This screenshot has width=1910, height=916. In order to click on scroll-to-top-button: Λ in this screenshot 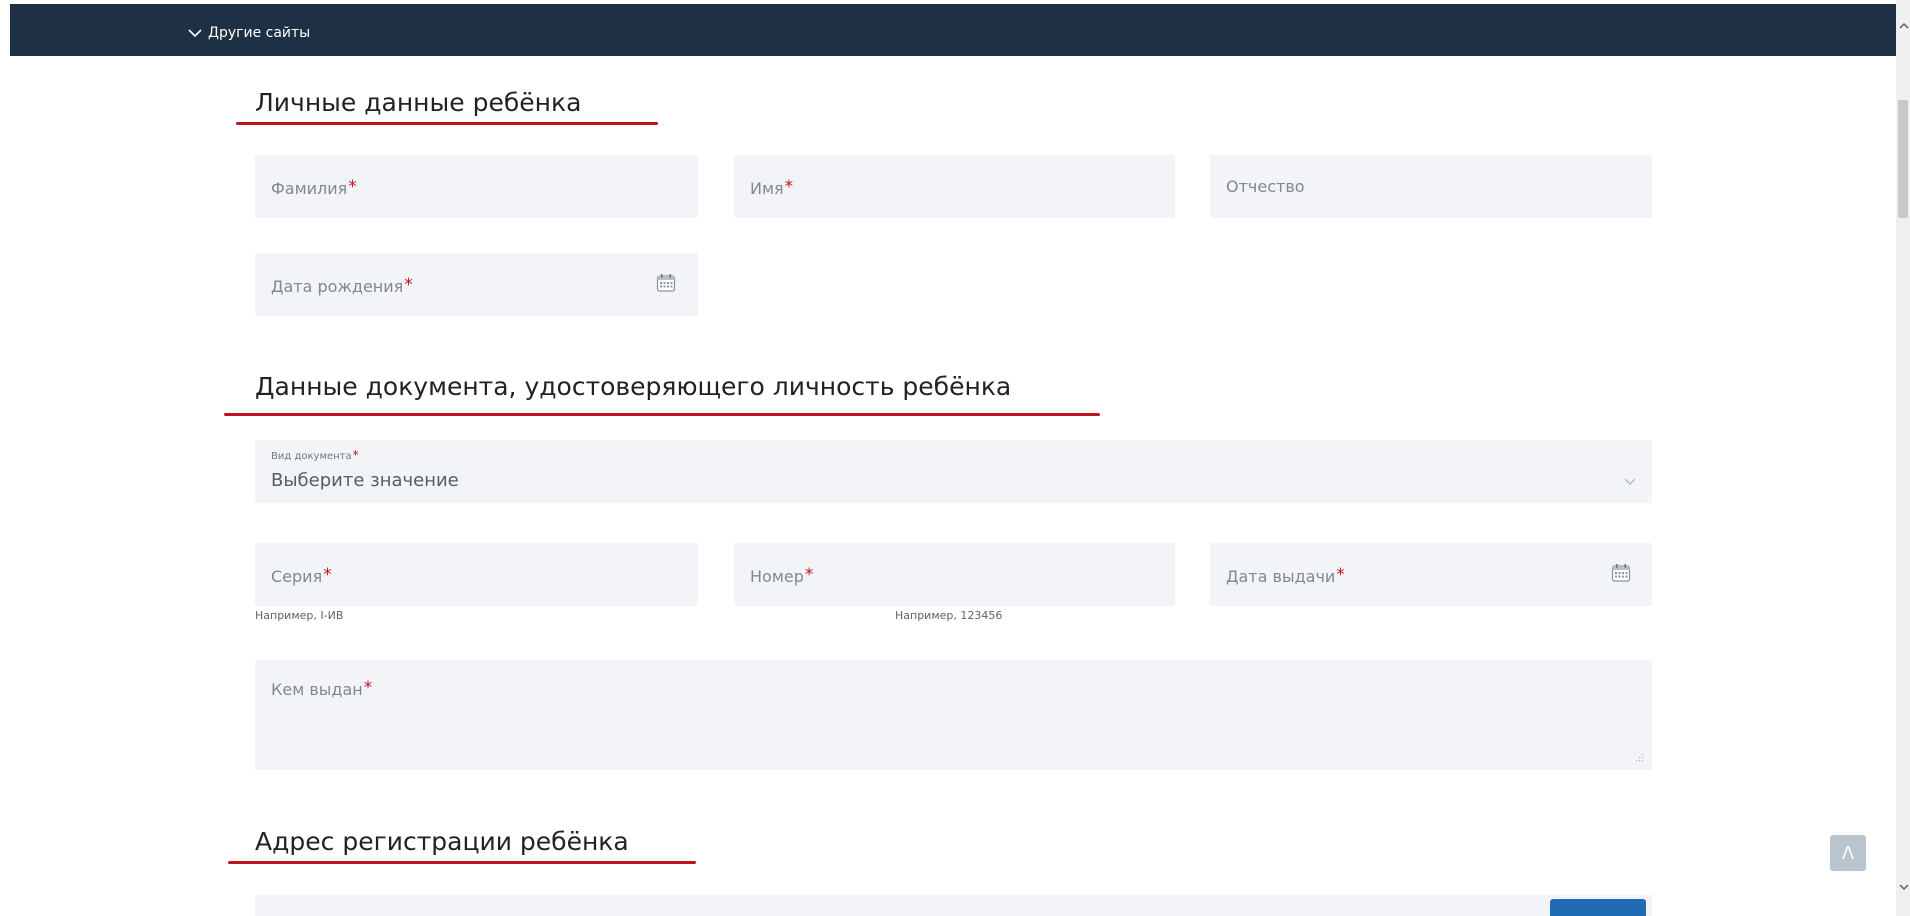, I will do `click(1848, 853)`.